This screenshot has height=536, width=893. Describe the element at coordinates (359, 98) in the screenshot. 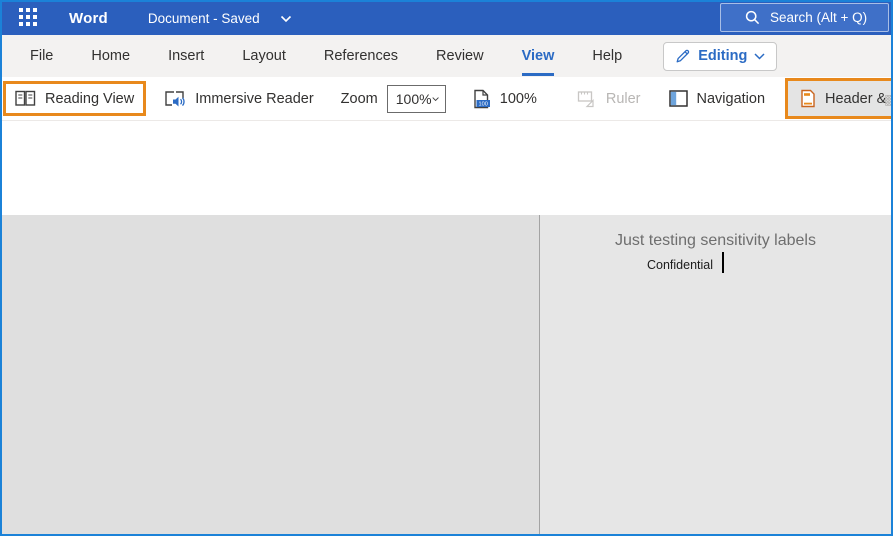

I see `zoom-label: Zoom` at that location.